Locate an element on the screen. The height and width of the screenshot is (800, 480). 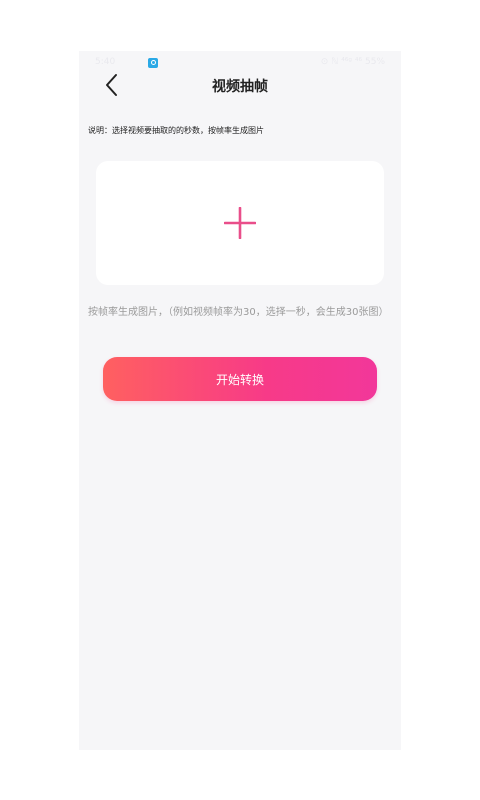
nav-bar: 视频抽帧 is located at coordinates (240, 85).